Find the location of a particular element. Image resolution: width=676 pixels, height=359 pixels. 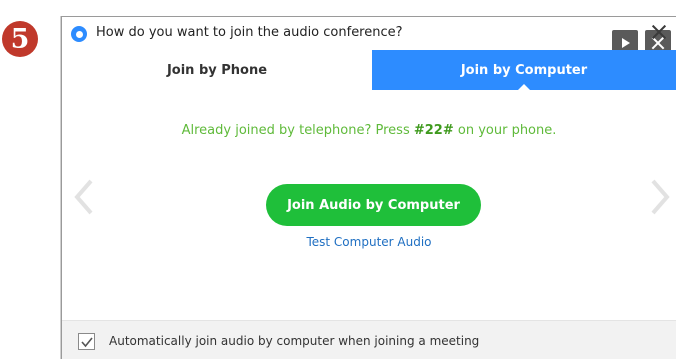

chevron-left-icon is located at coordinates (84, 197).